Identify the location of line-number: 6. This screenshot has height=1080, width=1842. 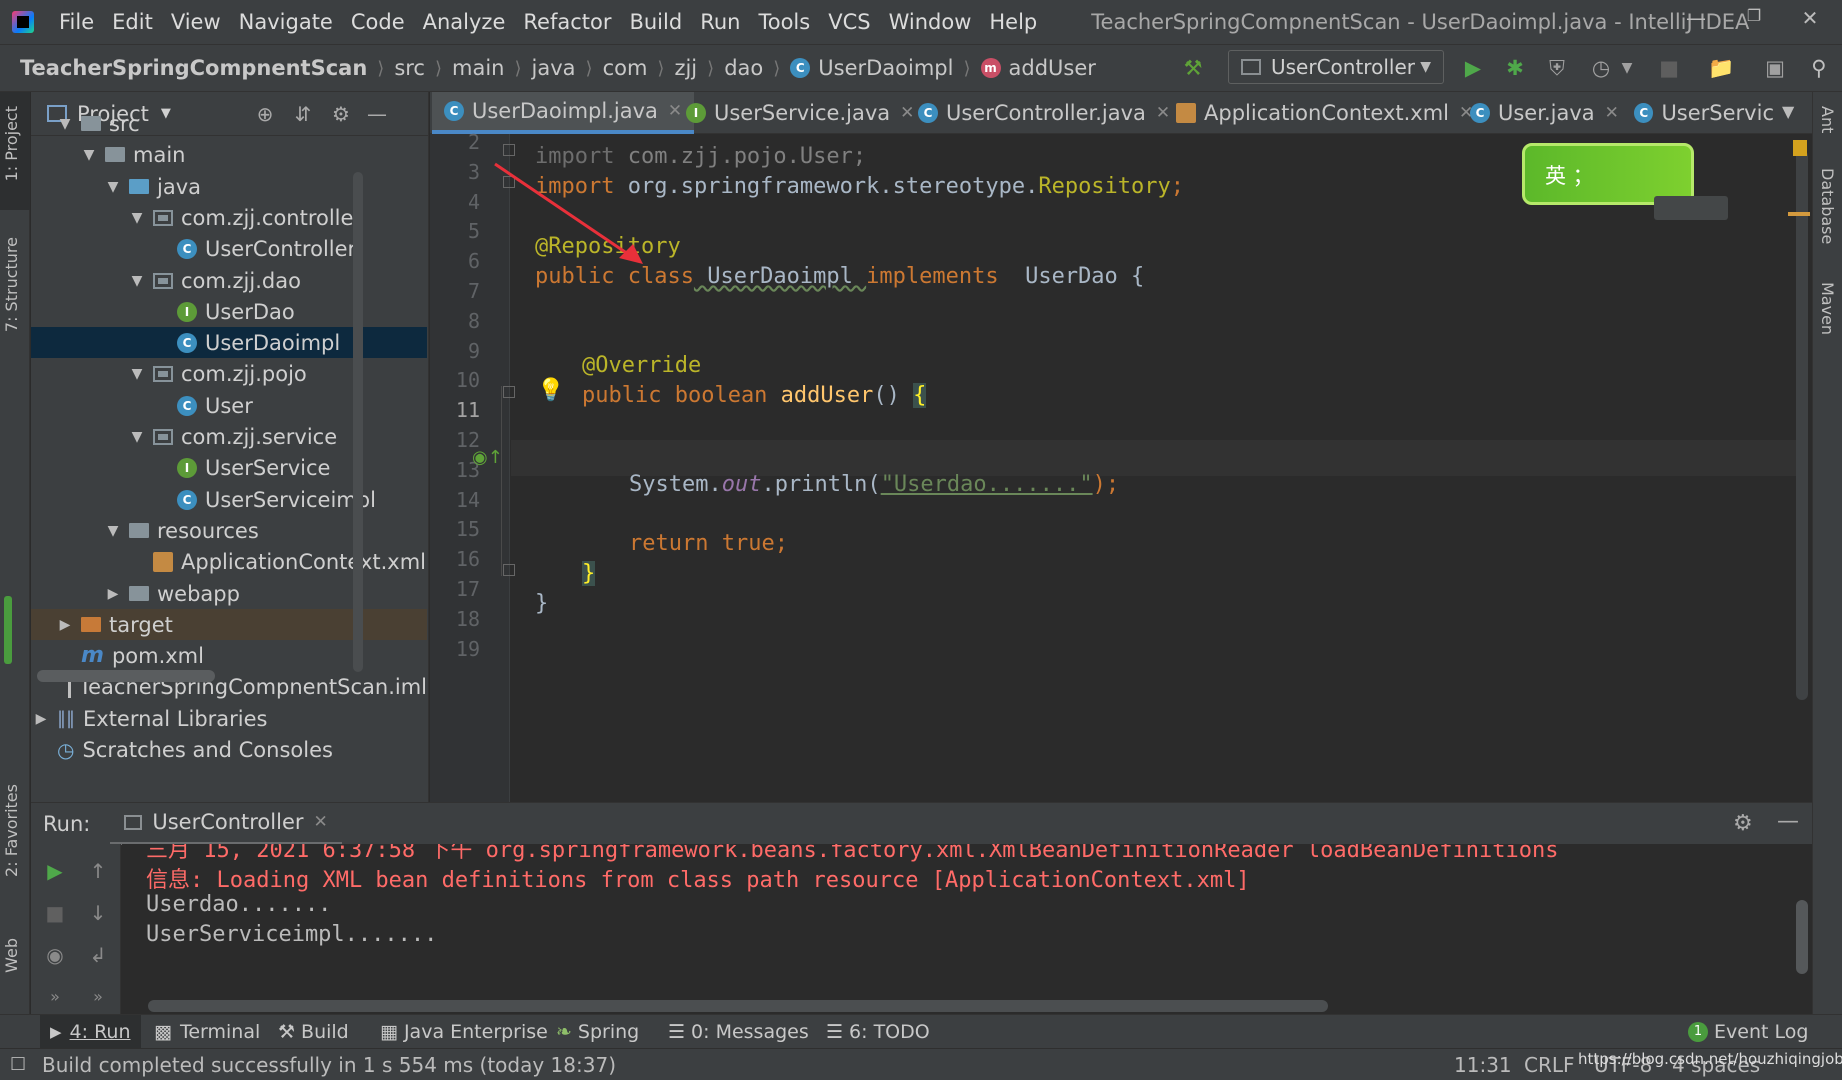
(455, 261).